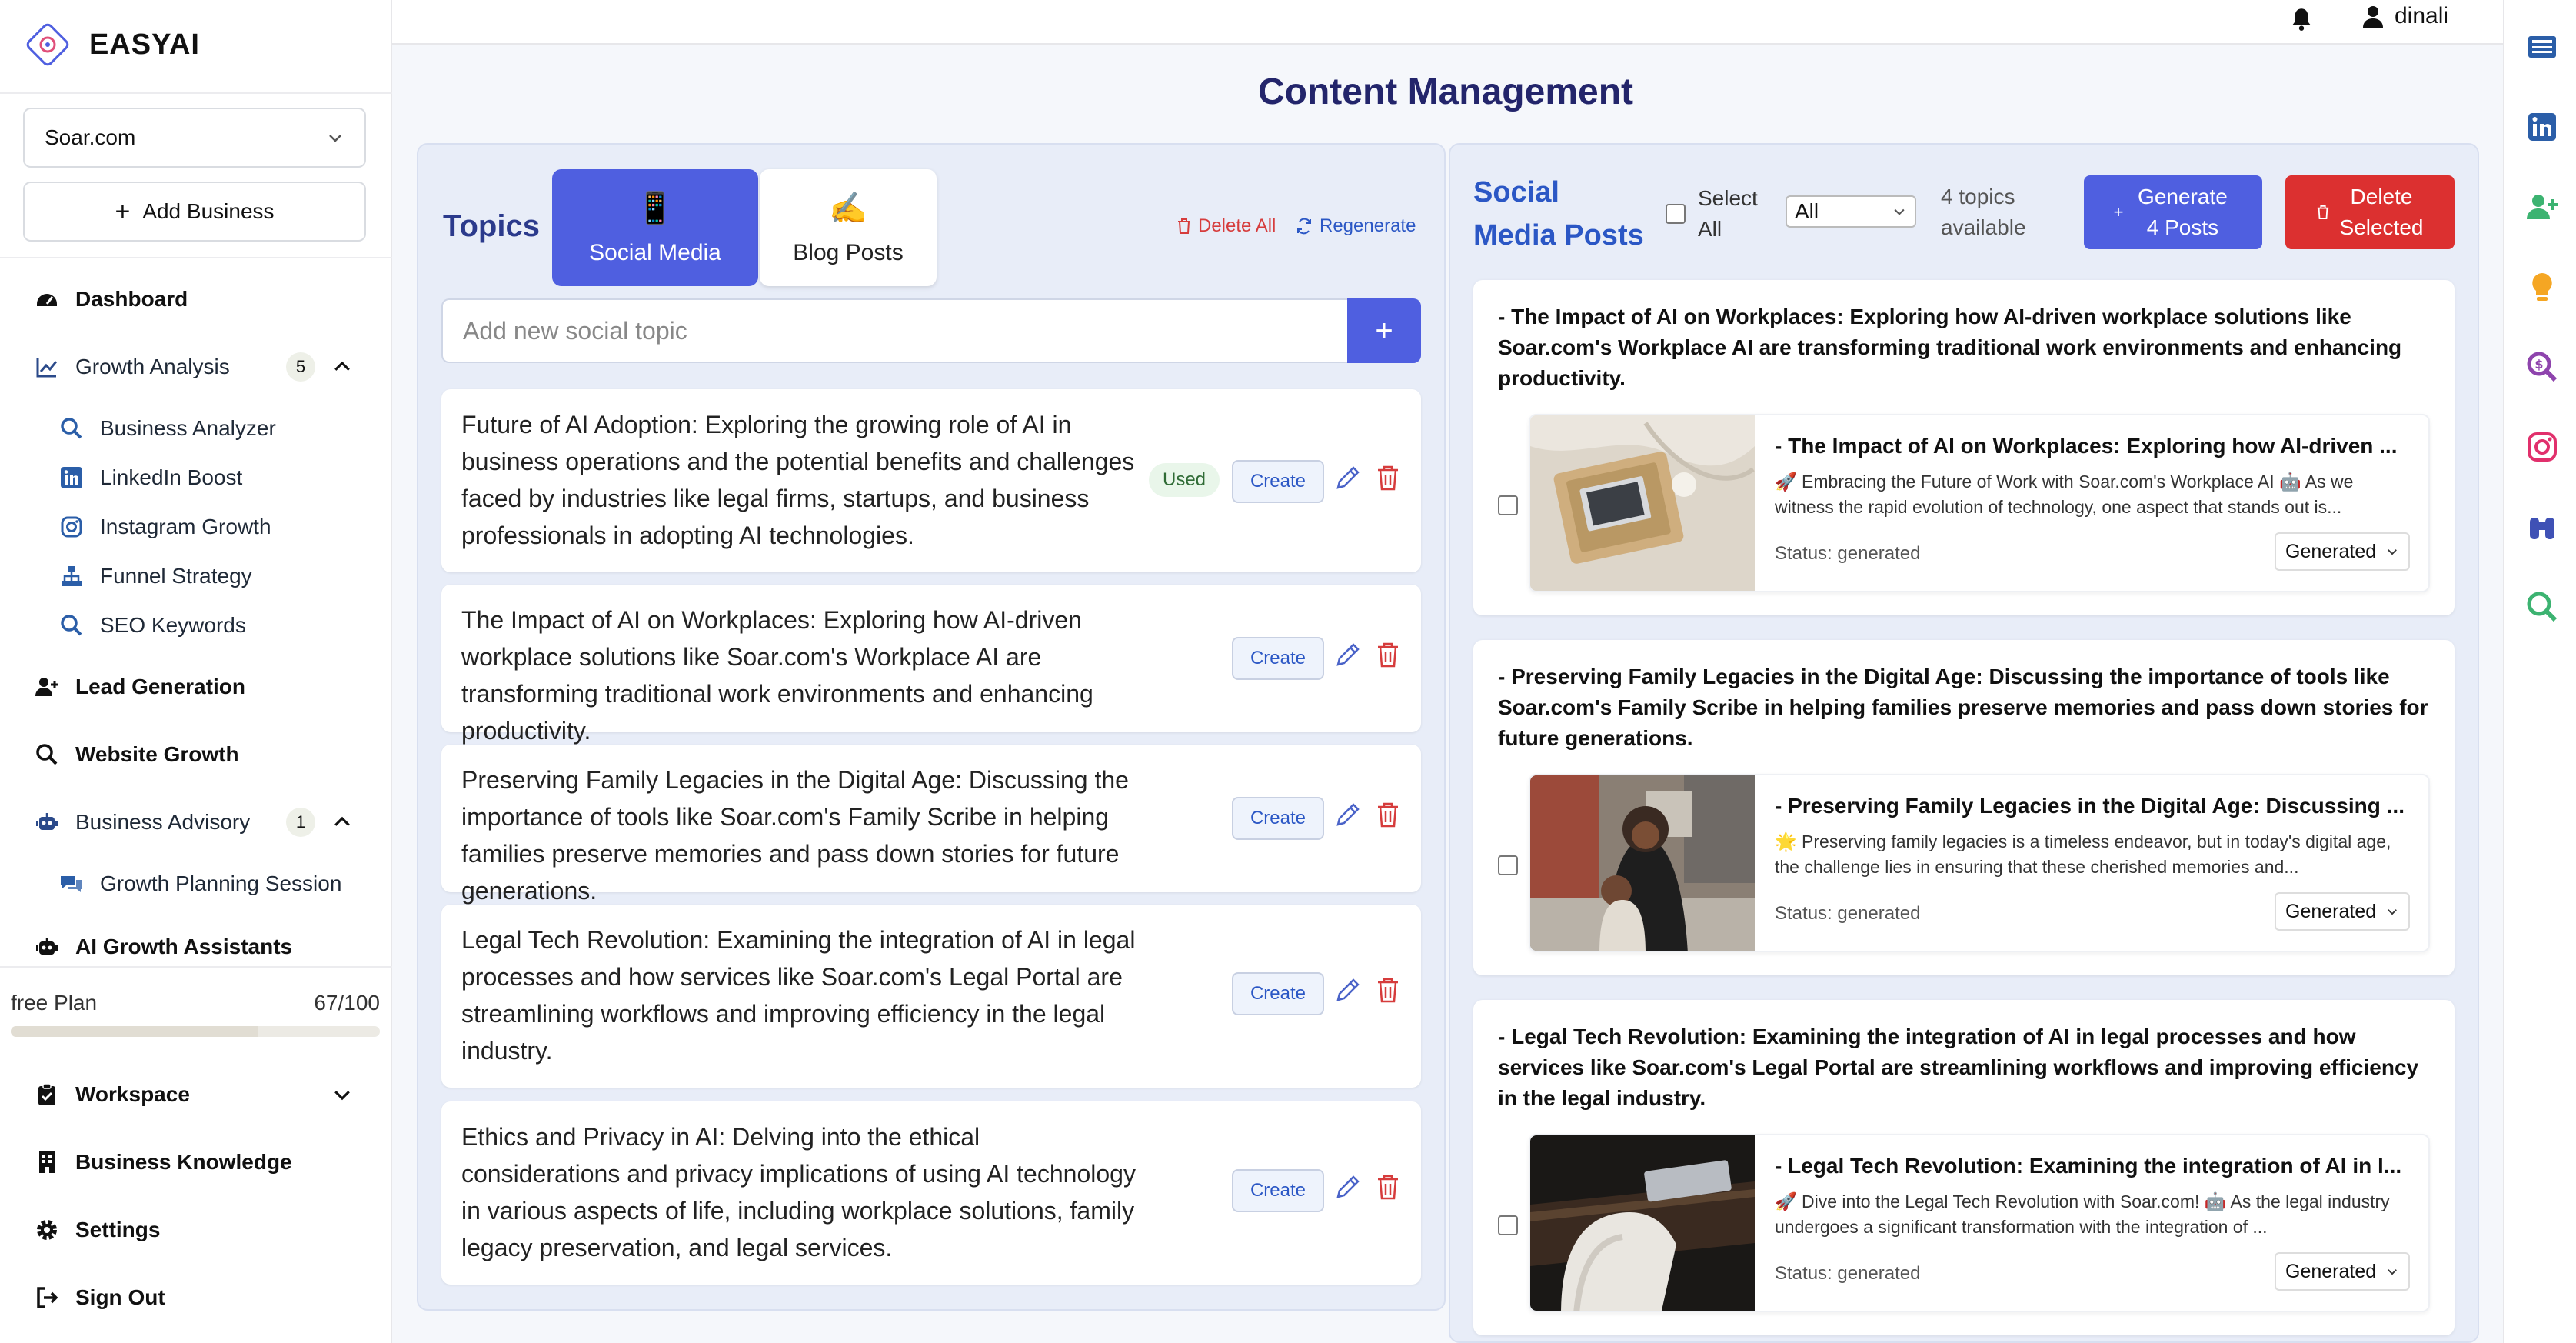  I want to click on tab-blog-posts: ✍️ Blog Posts, so click(848, 228).